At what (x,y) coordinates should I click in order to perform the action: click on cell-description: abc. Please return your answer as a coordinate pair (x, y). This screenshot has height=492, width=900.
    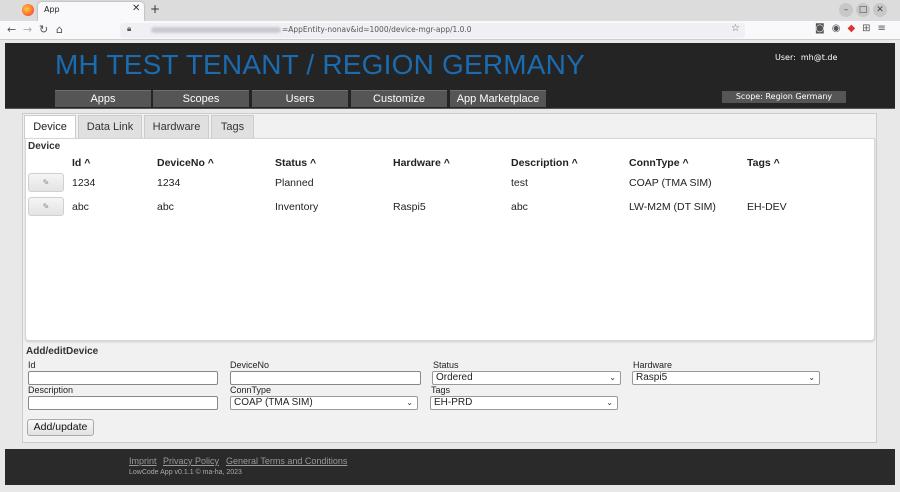
    Looking at the image, I should click on (519, 207).